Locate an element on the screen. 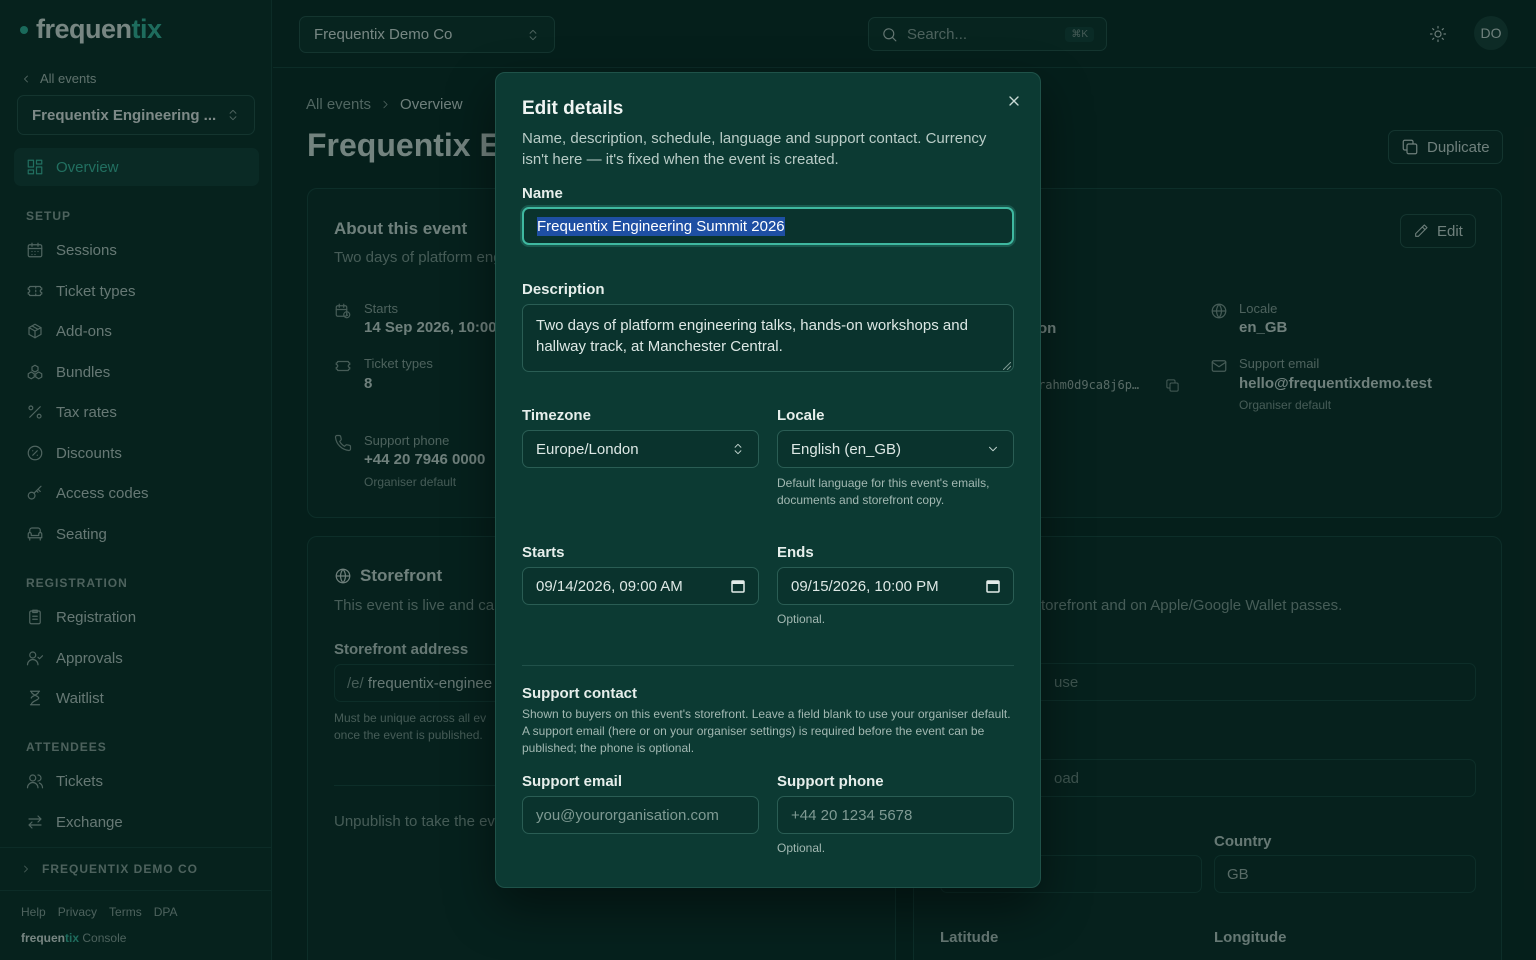  starts-label: Starts is located at coordinates (543, 552).